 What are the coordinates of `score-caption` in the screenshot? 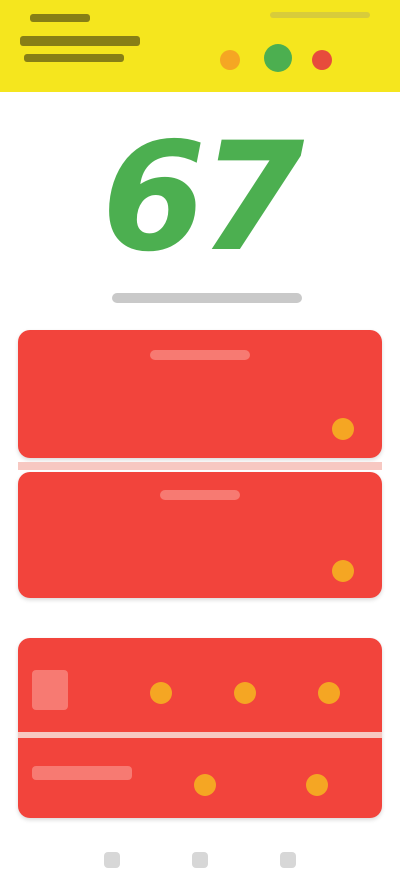 It's located at (207, 298).